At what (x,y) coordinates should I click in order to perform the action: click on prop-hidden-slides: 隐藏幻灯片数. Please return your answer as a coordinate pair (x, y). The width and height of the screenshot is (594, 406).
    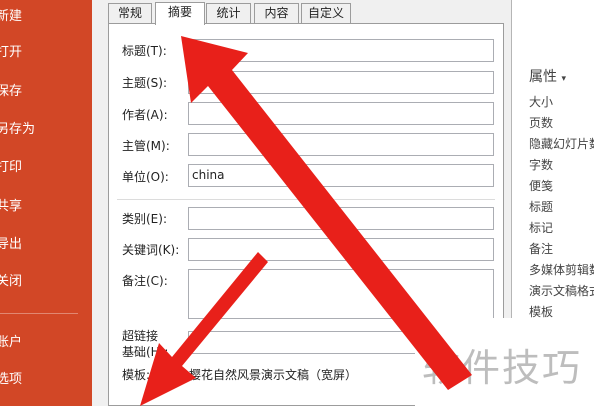
    Looking at the image, I should click on (561, 144).